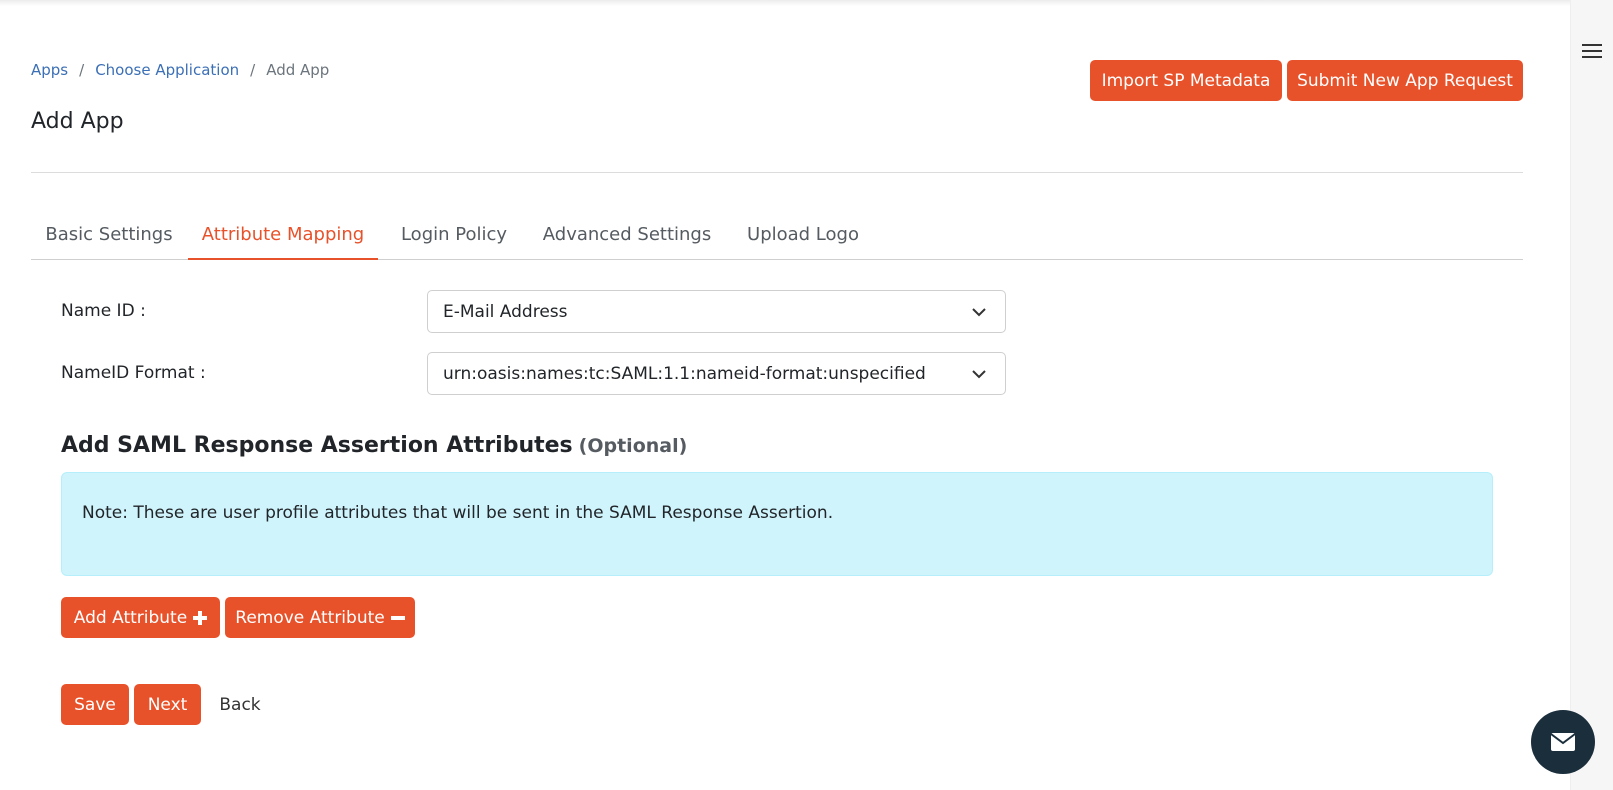 This screenshot has height=790, width=1613. I want to click on breadcrumb: Apps / Choose Application / Add App, so click(180, 70).